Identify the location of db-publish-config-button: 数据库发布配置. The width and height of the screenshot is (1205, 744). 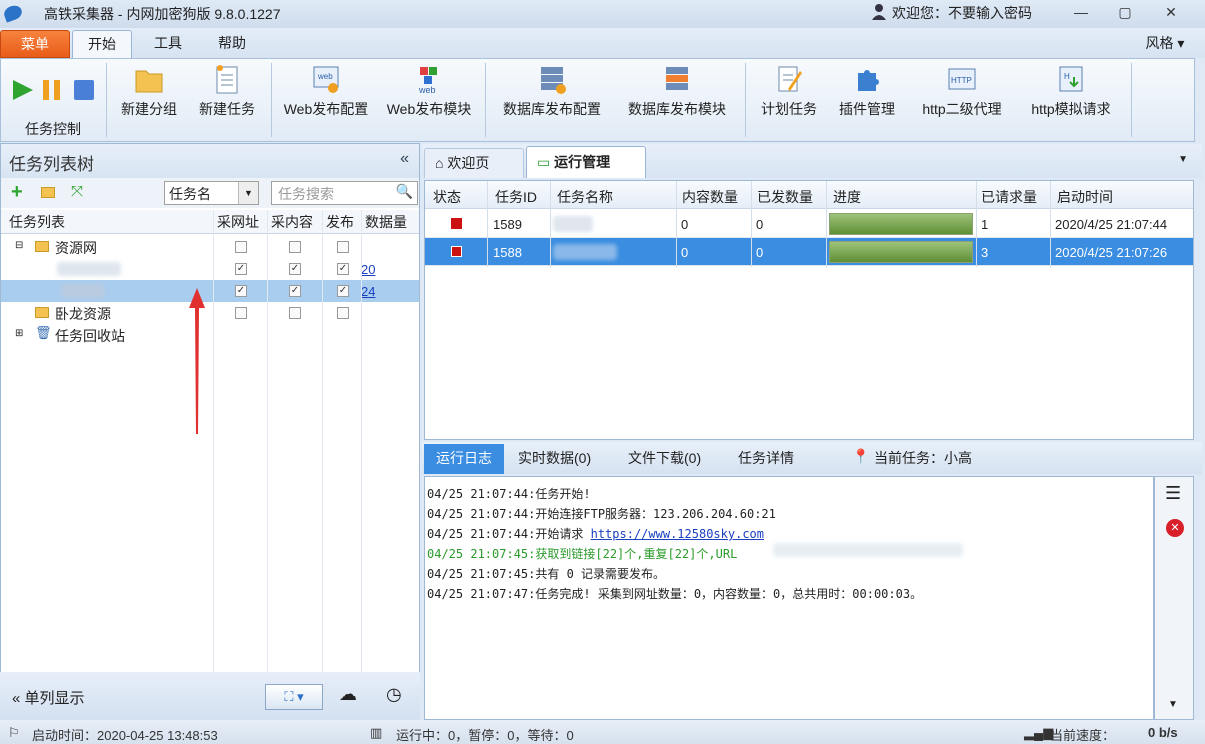
(552, 95).